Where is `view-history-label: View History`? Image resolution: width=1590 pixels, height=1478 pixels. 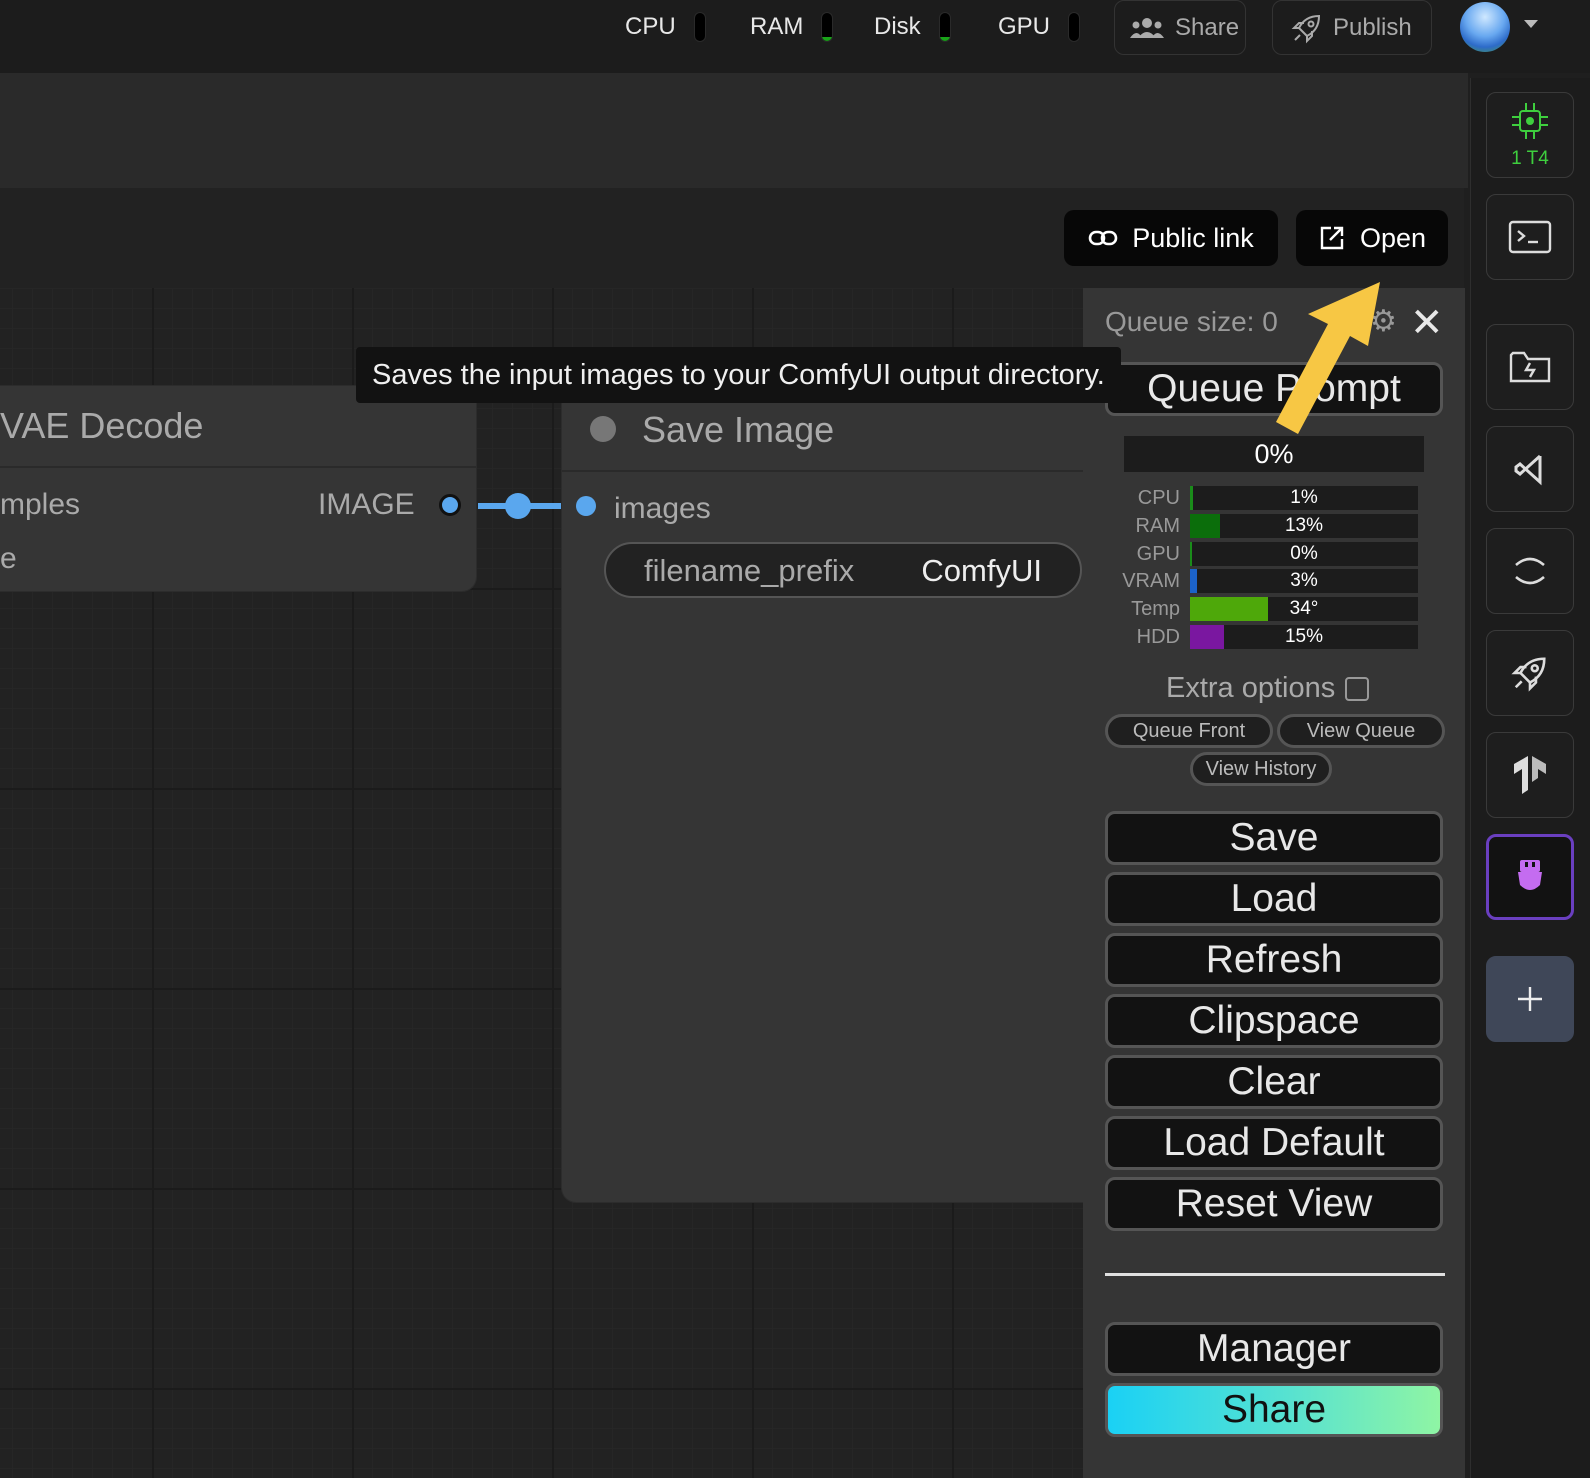 view-history-label: View History is located at coordinates (1261, 768).